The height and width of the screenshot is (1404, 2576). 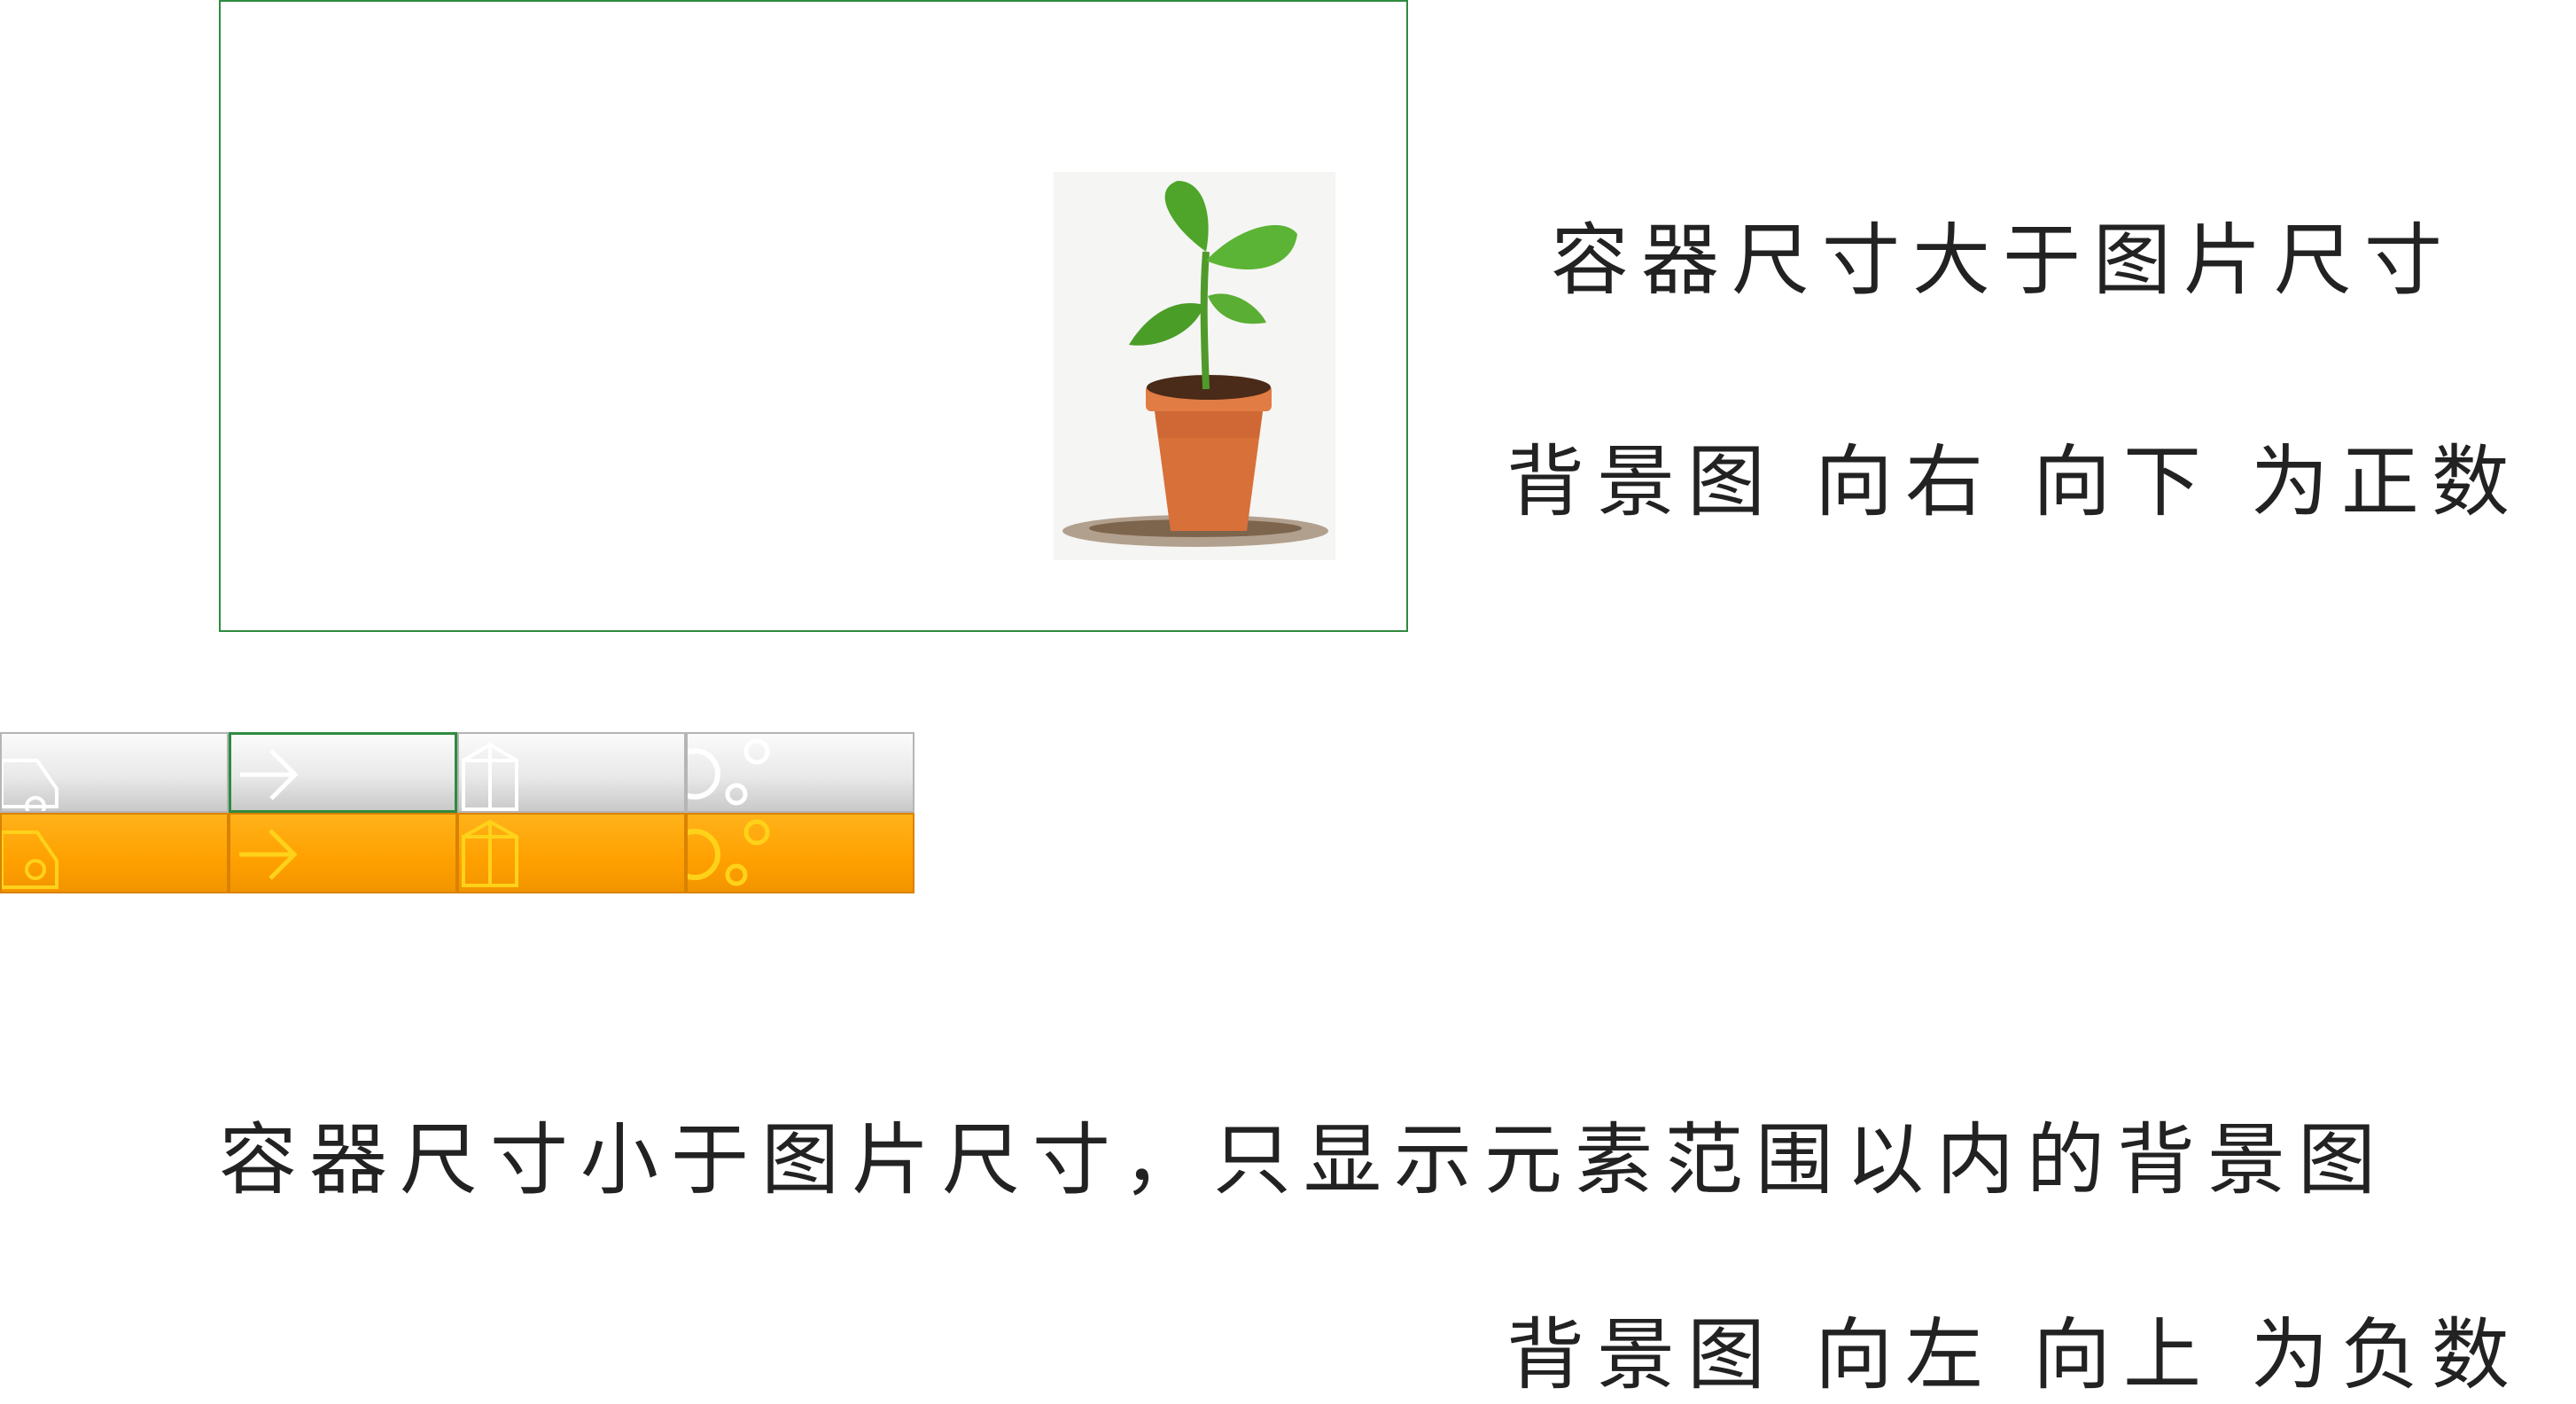 I want to click on gray-button-car, so click(x=115, y=772).